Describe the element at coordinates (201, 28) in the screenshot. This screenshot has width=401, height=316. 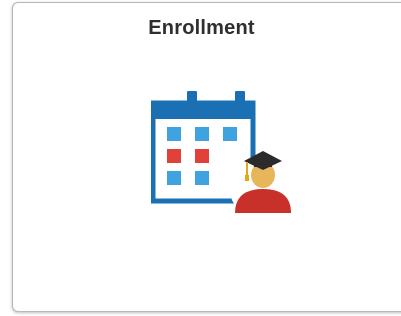
I see `tile-title: Enrollment` at that location.